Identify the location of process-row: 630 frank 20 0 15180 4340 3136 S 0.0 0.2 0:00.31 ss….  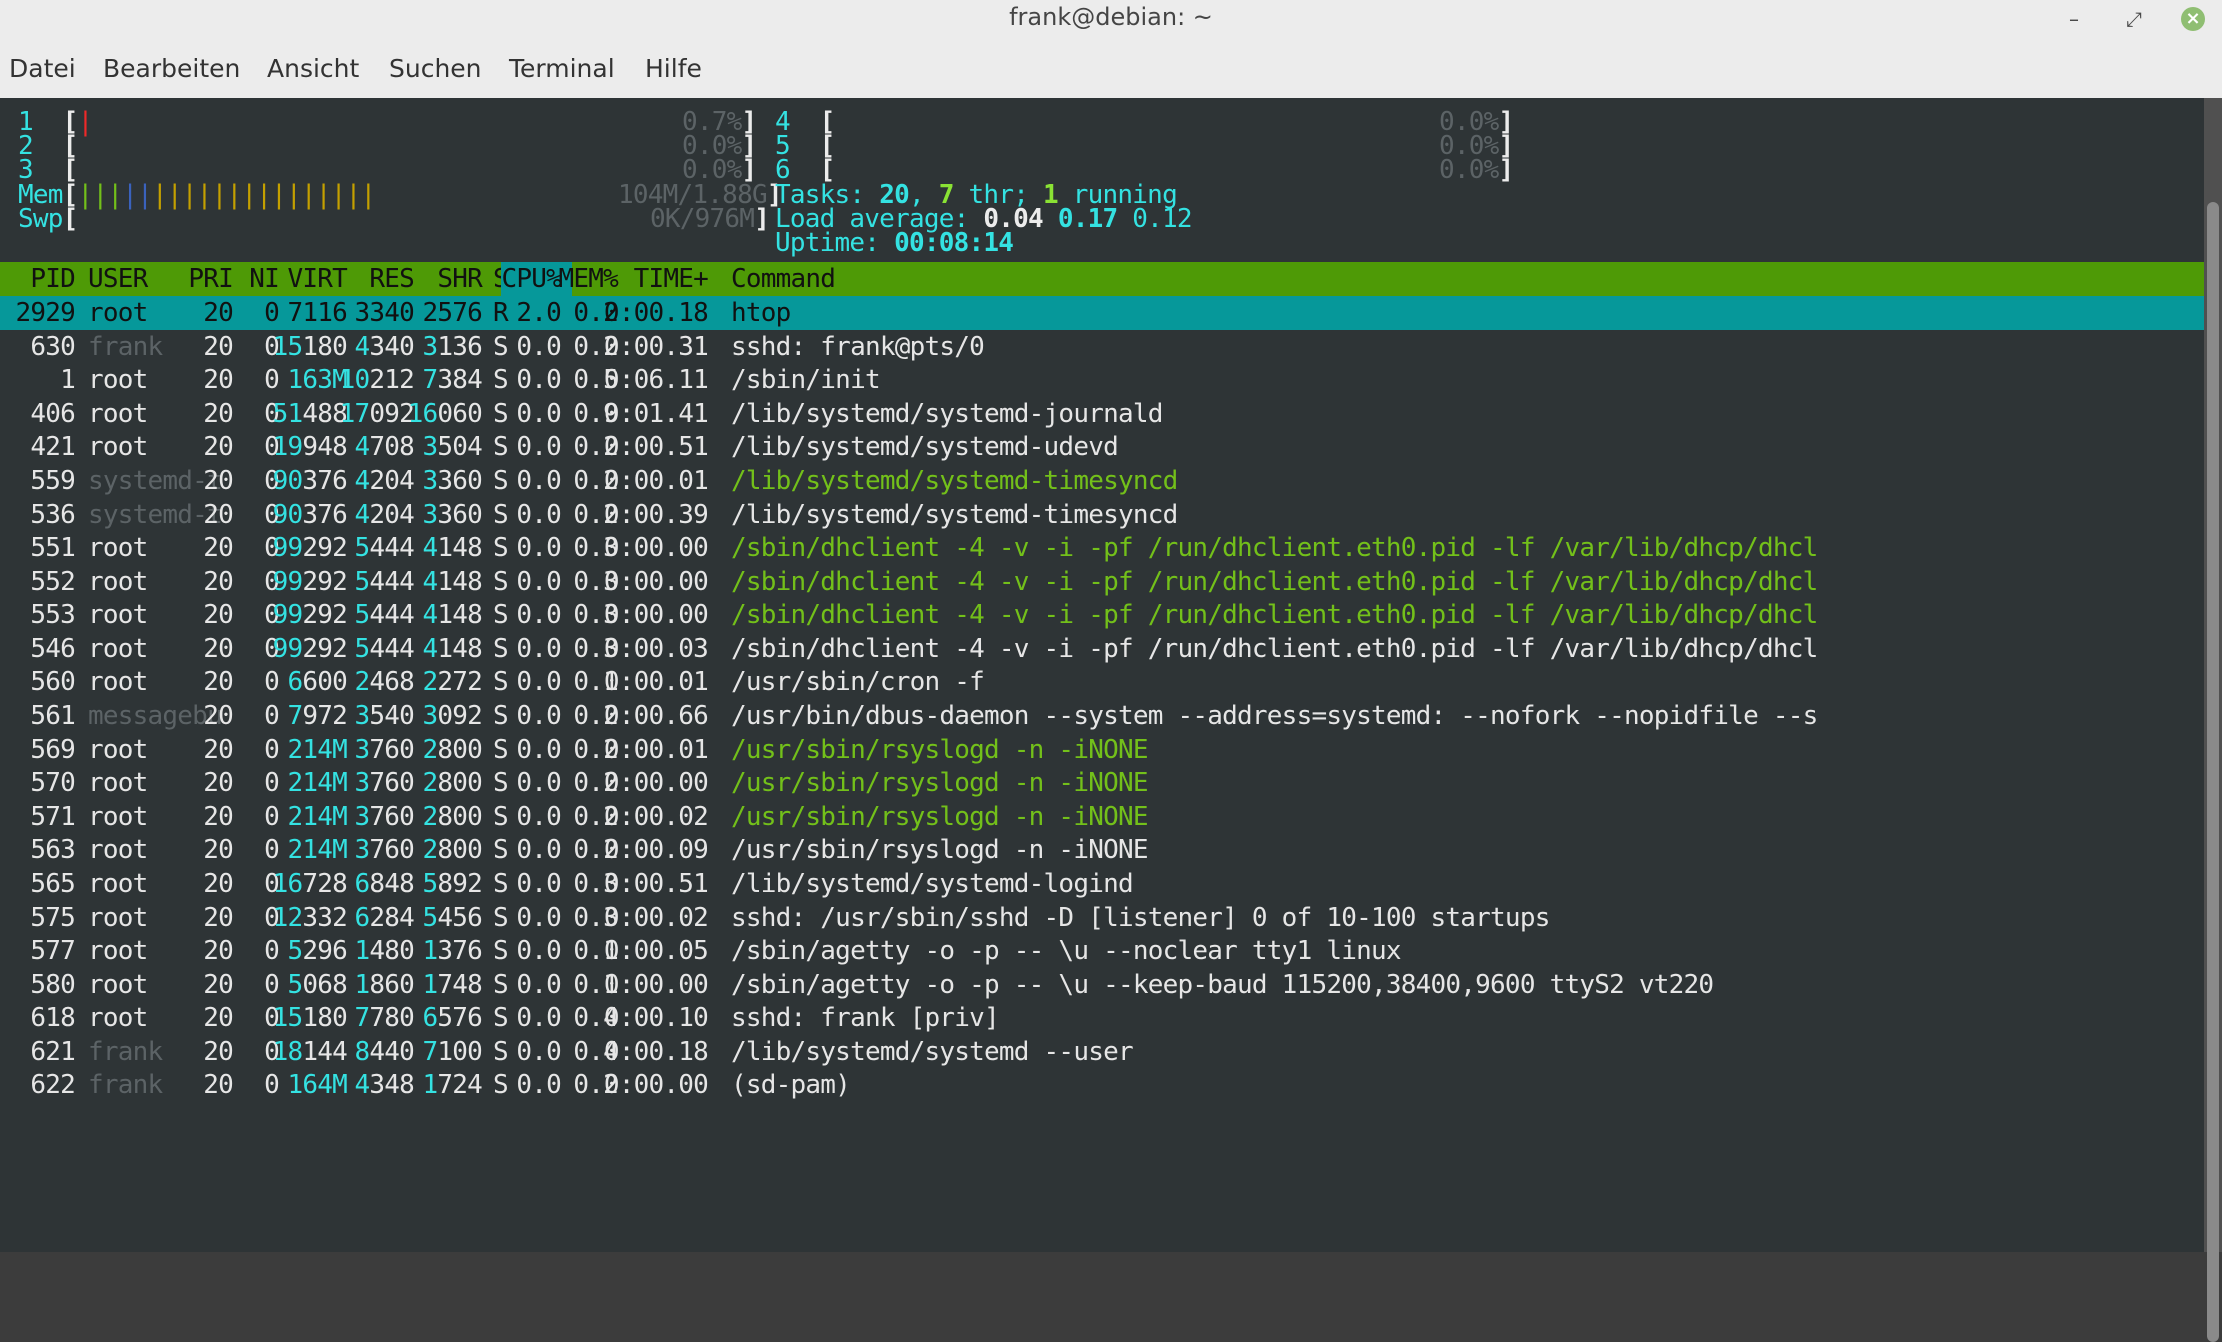
(1102, 347).